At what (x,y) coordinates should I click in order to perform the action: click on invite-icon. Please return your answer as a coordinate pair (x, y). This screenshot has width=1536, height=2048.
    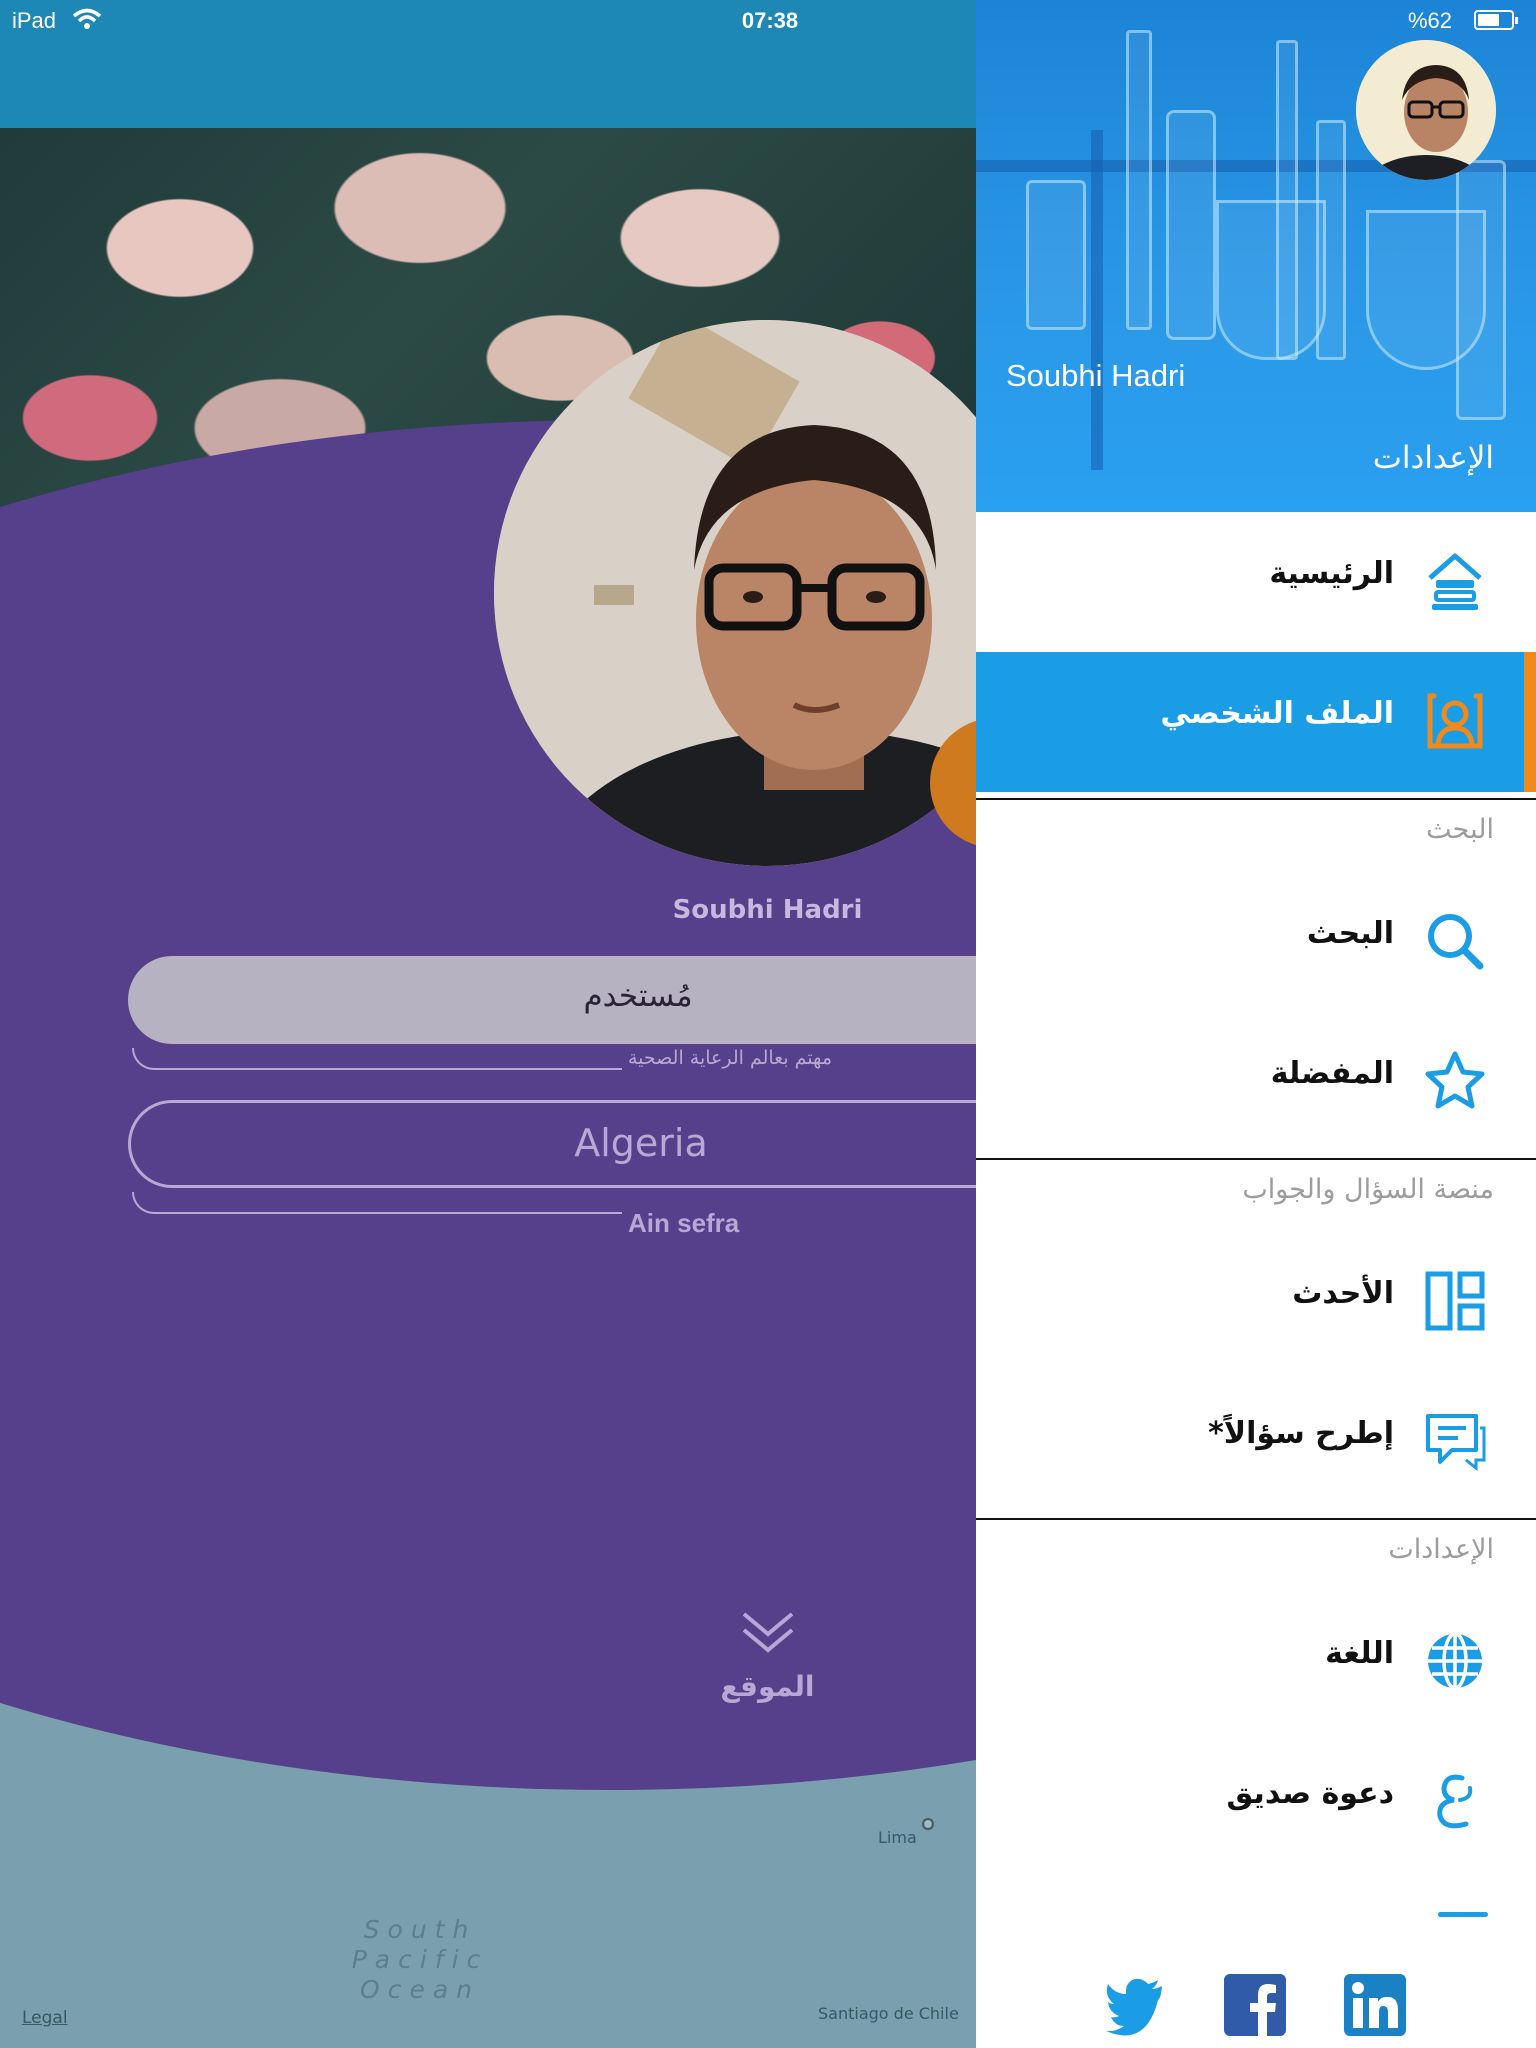
    Looking at the image, I should click on (1455, 1801).